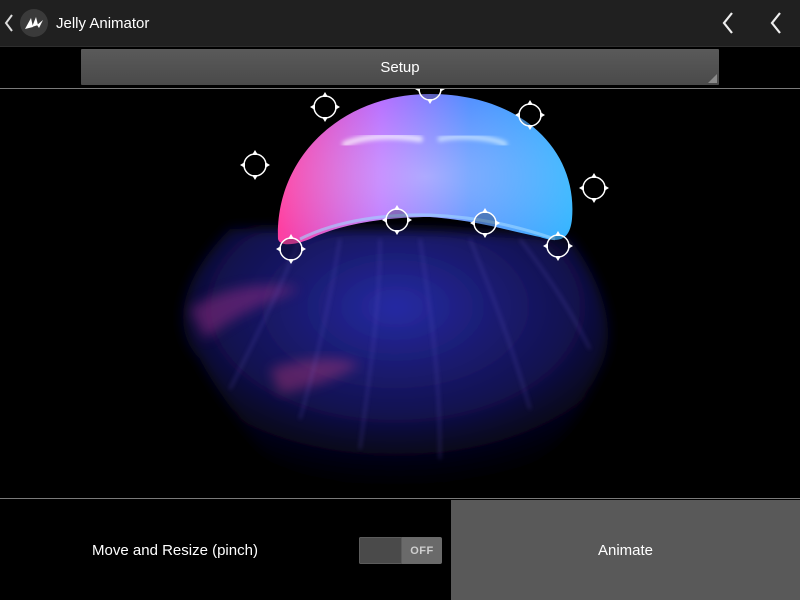  Describe the element at coordinates (400, 23) in the screenshot. I see `action-bar: Jelly Animator` at that location.